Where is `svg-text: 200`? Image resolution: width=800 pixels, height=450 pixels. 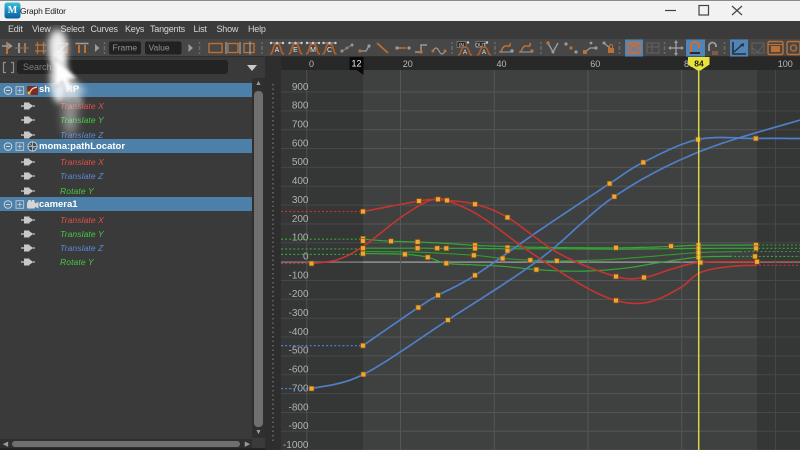 svg-text: 200 is located at coordinates (300, 219).